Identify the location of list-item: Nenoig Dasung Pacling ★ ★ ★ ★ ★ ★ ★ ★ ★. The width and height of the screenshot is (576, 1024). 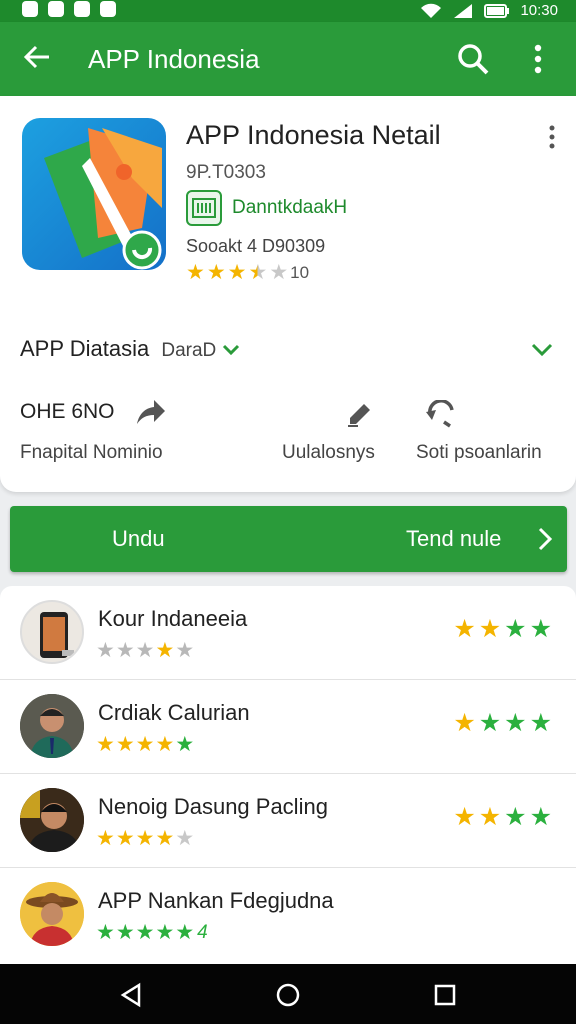
(288, 821).